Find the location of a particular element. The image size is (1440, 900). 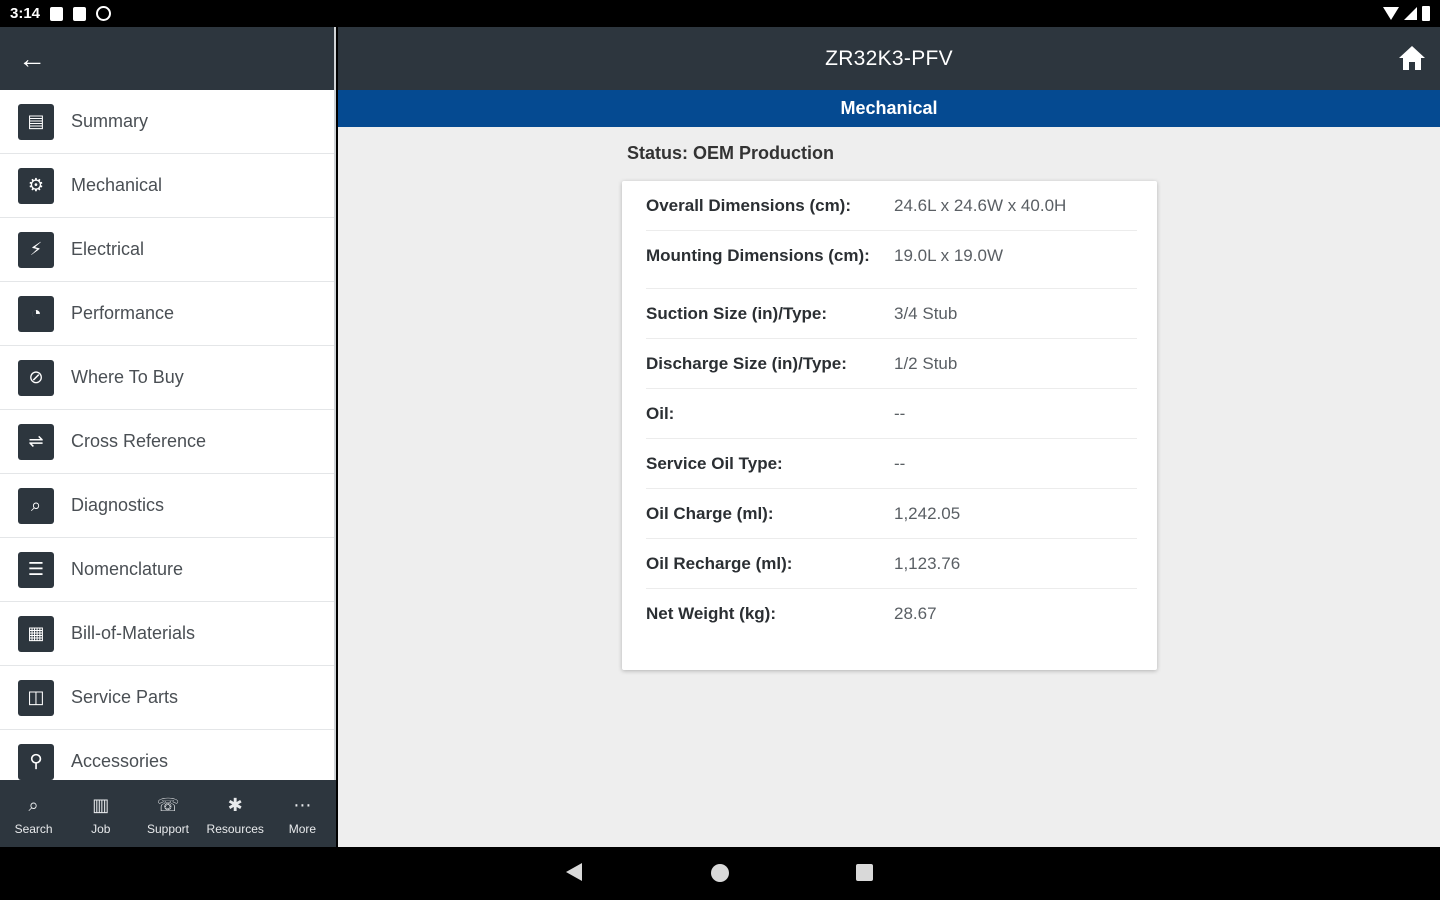

battery-icon is located at coordinates (1426, 13).